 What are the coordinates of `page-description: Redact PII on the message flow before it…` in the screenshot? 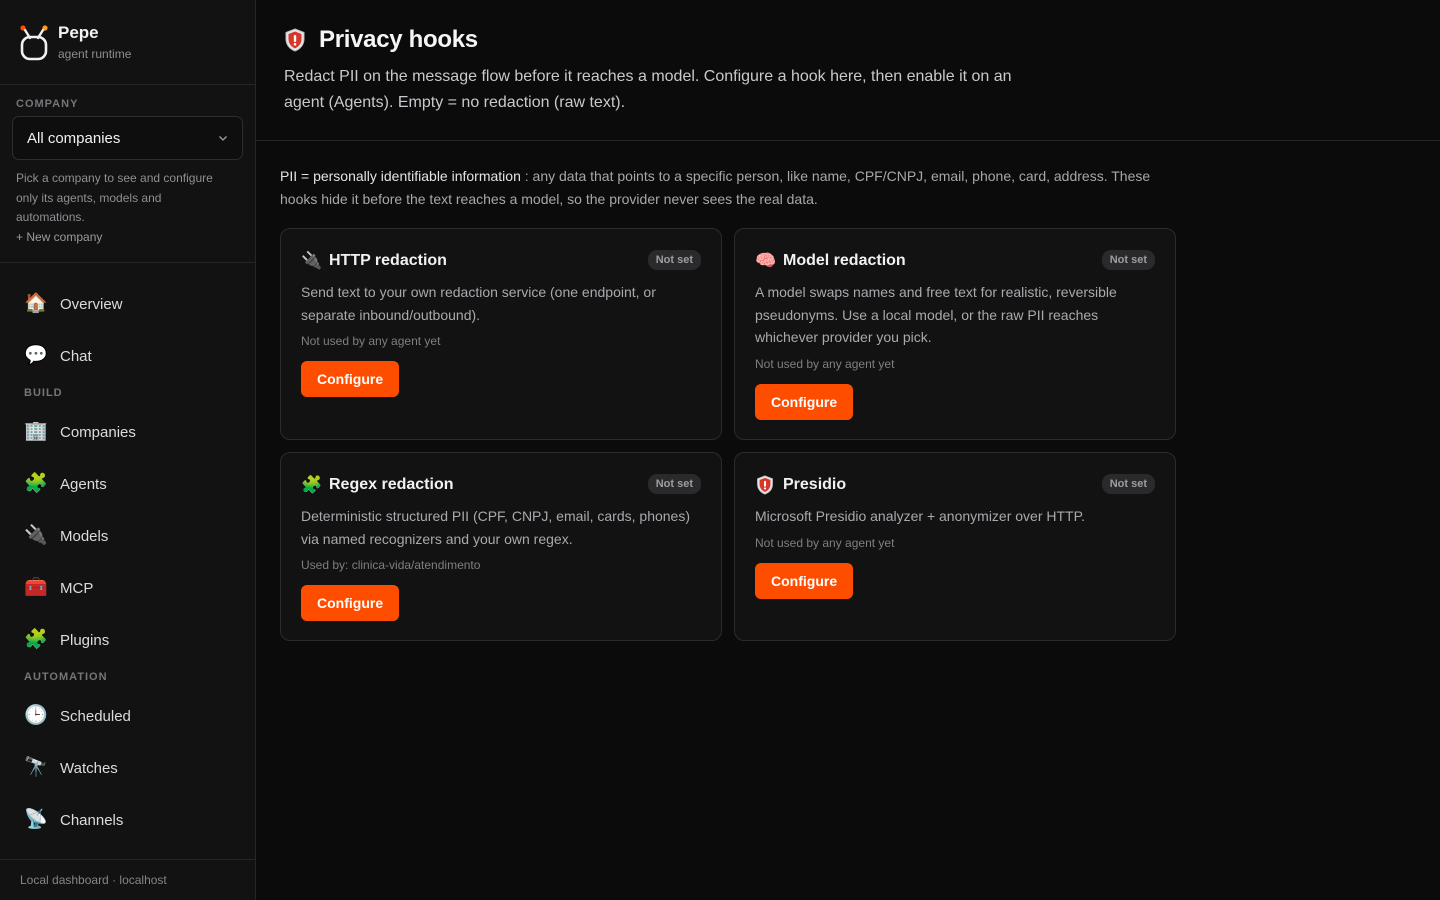 It's located at (648, 89).